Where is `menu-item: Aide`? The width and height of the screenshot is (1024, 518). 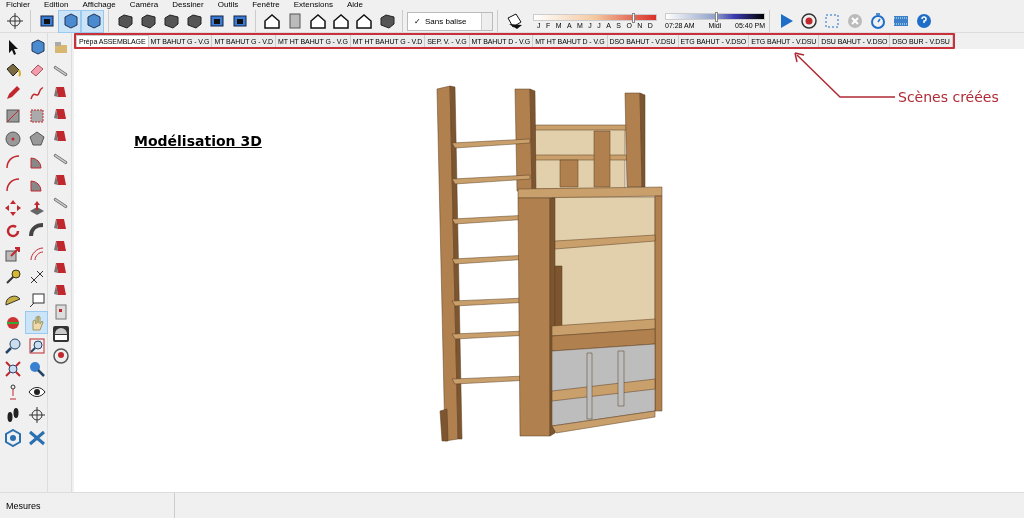 menu-item: Aide is located at coordinates (354, 5).